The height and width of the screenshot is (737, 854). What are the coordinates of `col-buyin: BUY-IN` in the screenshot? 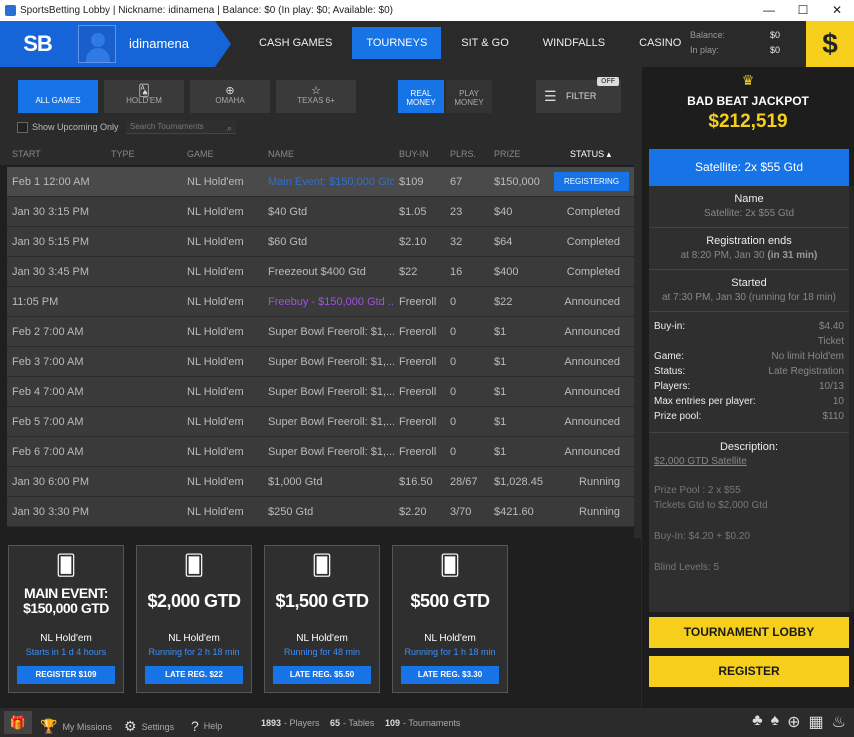 It's located at (414, 154).